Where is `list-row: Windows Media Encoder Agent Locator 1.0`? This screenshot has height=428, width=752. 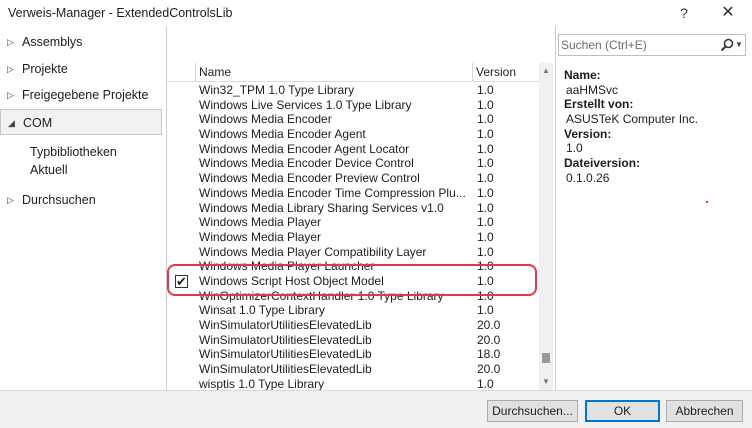
list-row: Windows Media Encoder Agent Locator 1.0 is located at coordinates (353, 149).